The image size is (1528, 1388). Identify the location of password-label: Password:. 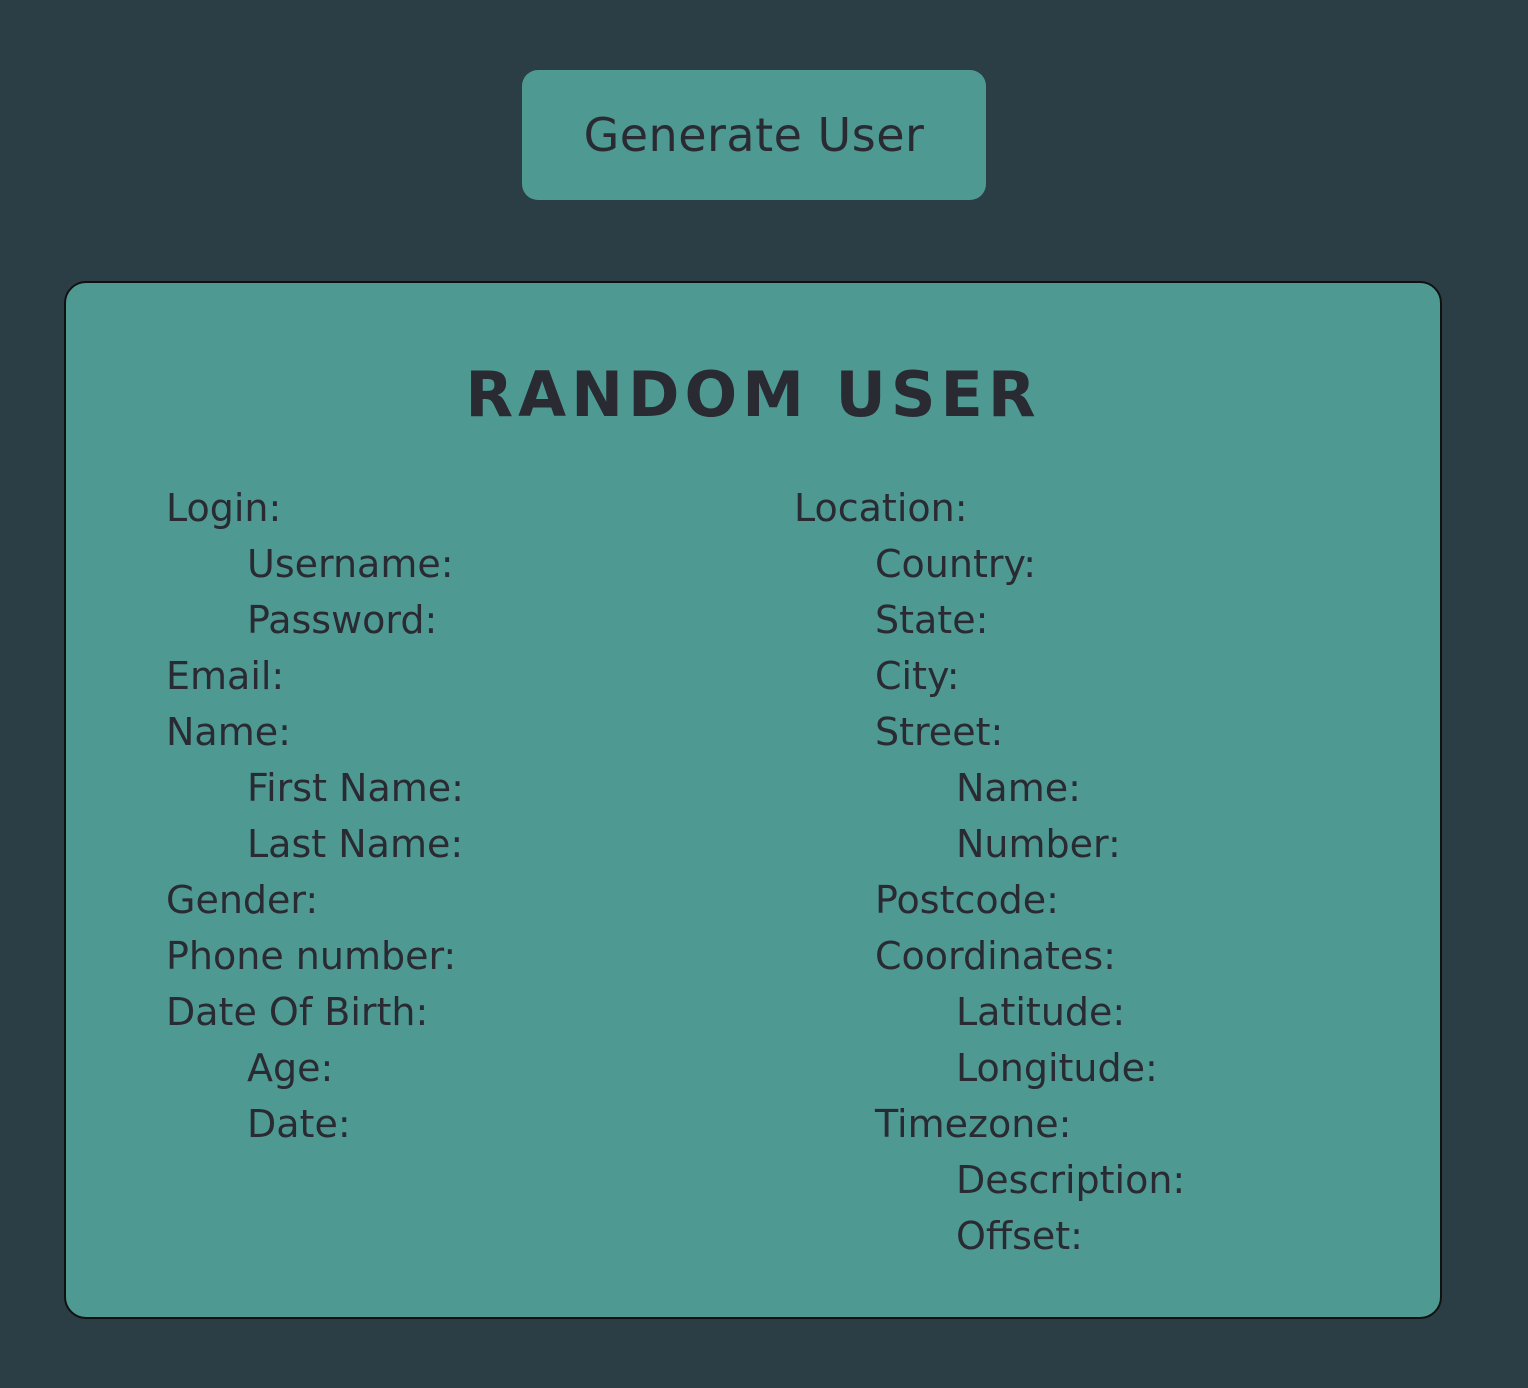
(342, 620).